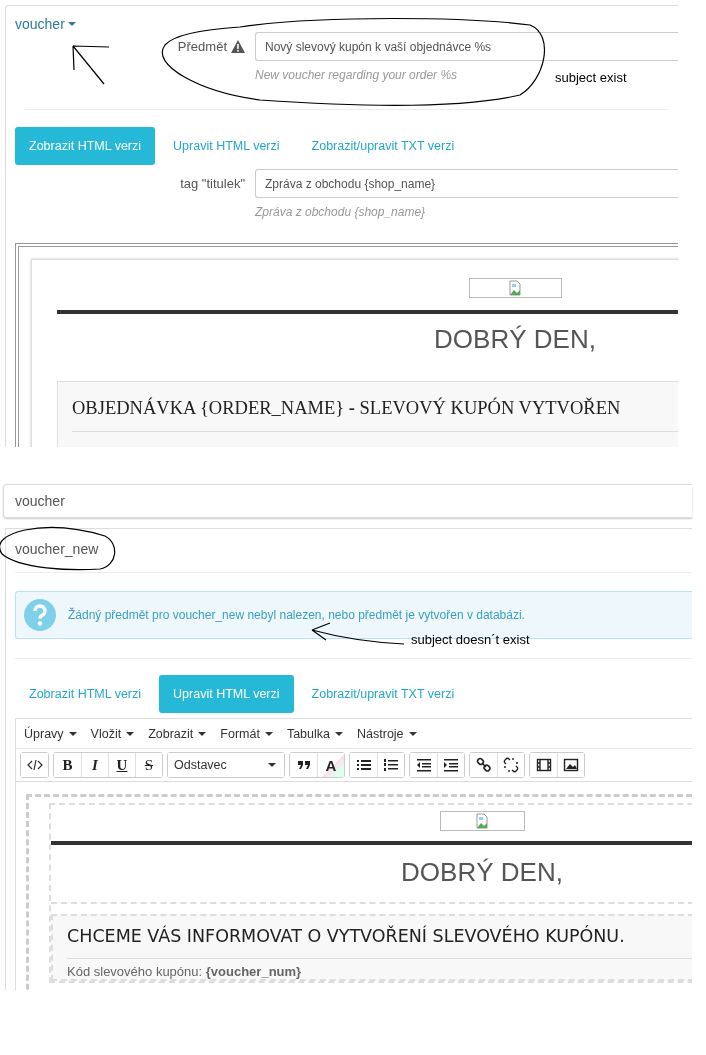  Describe the element at coordinates (356, 75) in the screenshot. I see `field-hint: New voucher regarding your order %s` at that location.